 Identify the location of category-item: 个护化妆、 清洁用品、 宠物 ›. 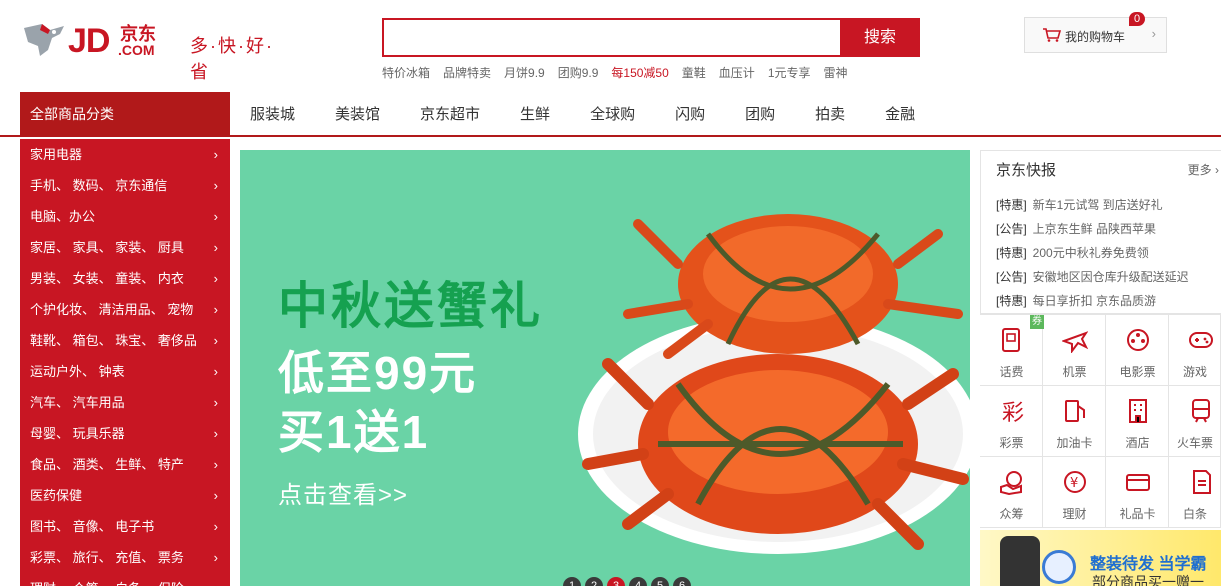
(125, 309).